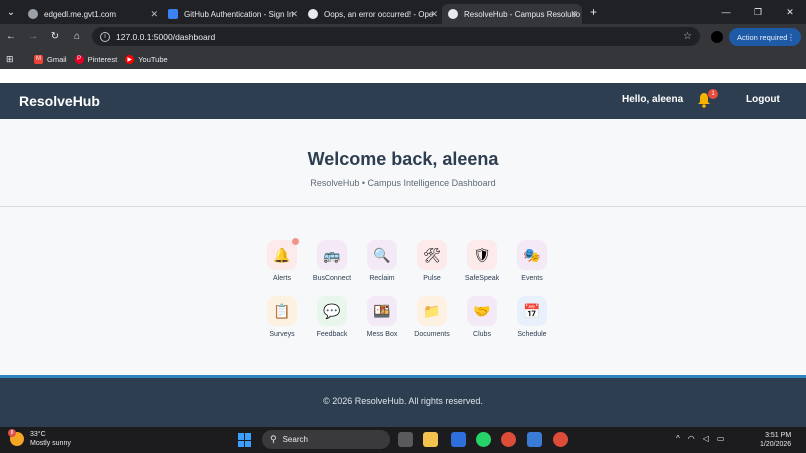  Describe the element at coordinates (482, 261) in the screenshot. I see `module-safespeak: 🛡 SafeSpeak` at that location.